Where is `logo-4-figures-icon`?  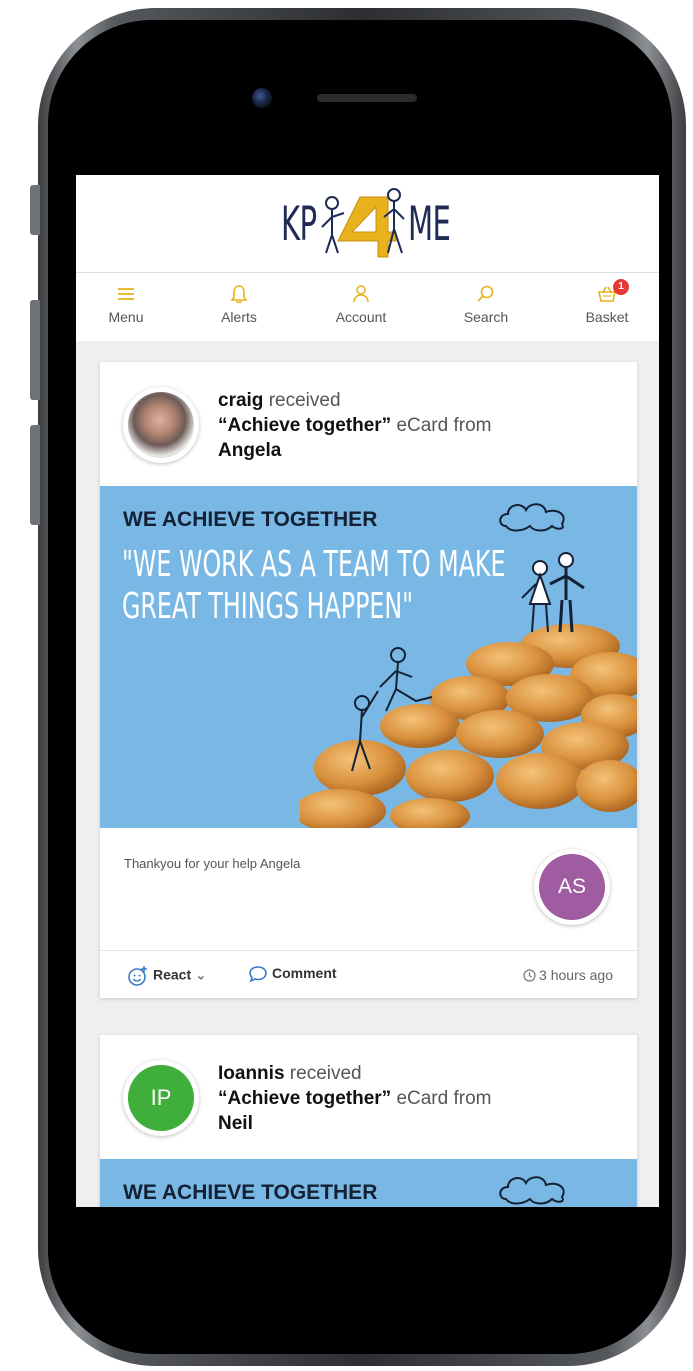 logo-4-figures-icon is located at coordinates (363, 223).